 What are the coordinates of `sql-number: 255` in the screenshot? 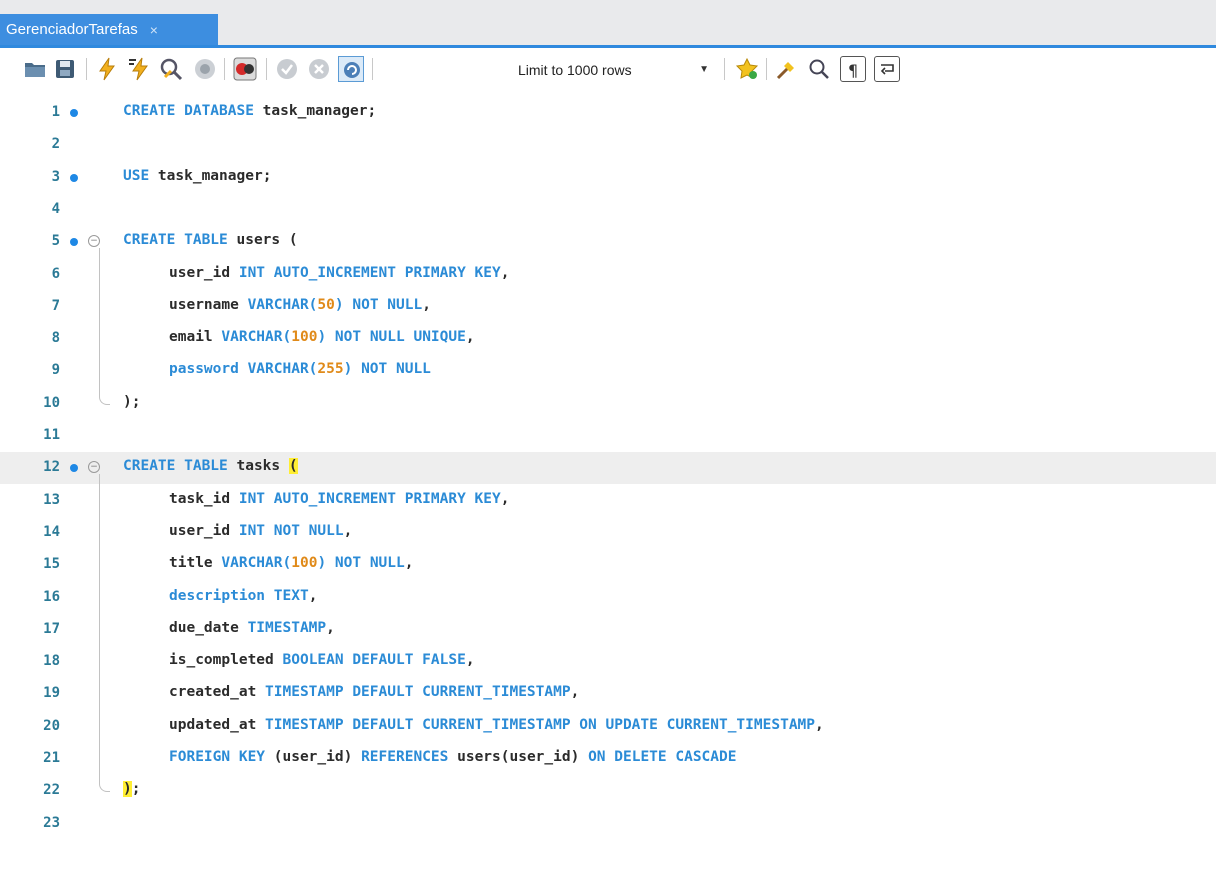 It's located at (330, 369).